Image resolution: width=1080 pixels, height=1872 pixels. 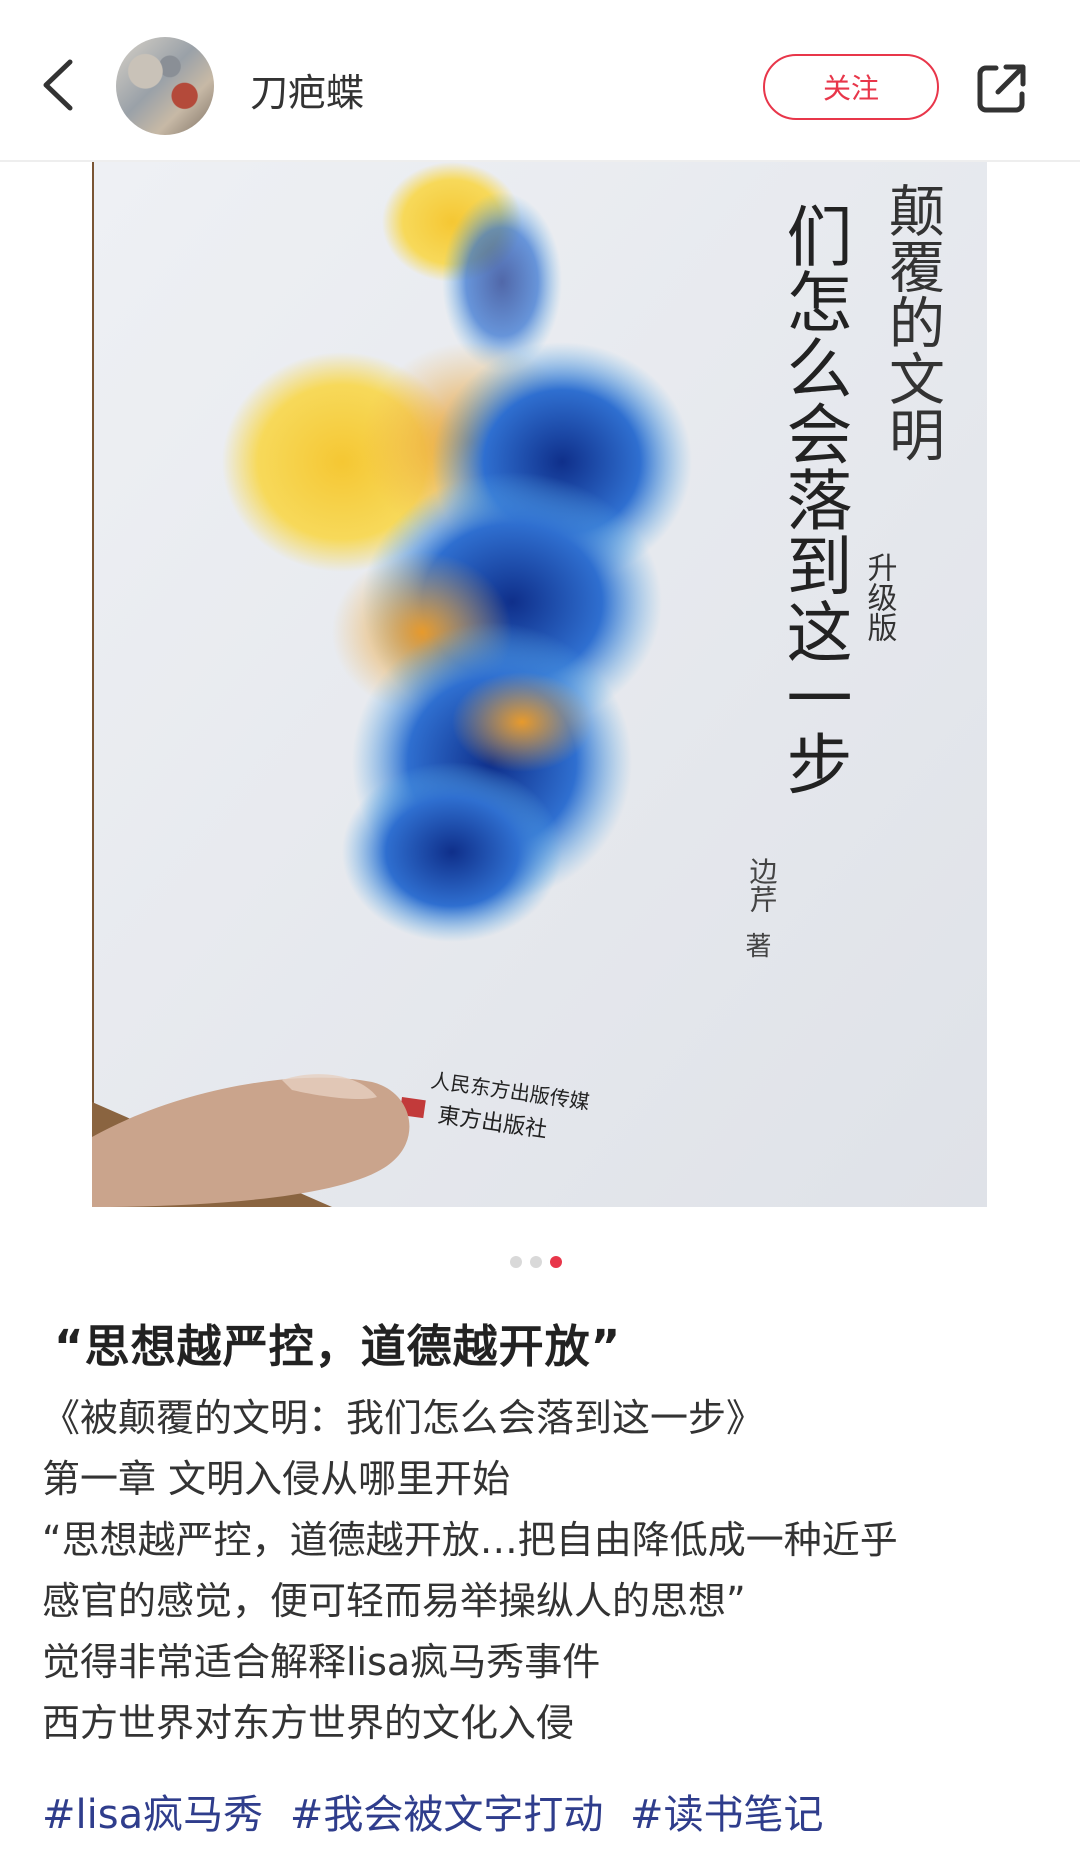 What do you see at coordinates (556, 1262) in the screenshot?
I see `carousel-dot-active` at bounding box center [556, 1262].